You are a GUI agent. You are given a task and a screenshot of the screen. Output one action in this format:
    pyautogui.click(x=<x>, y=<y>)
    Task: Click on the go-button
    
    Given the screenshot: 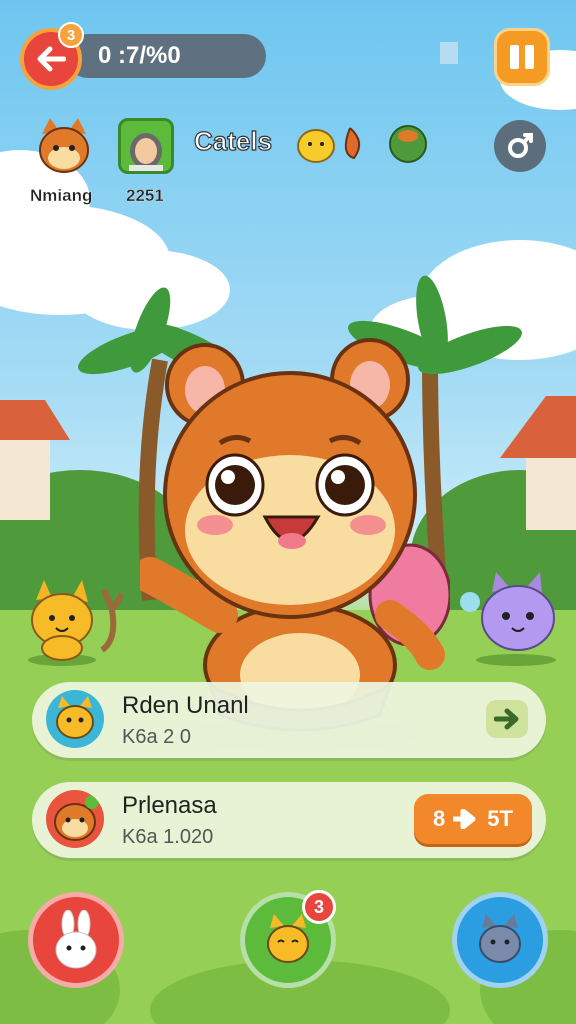 What is the action you would take?
    pyautogui.click(x=507, y=719)
    